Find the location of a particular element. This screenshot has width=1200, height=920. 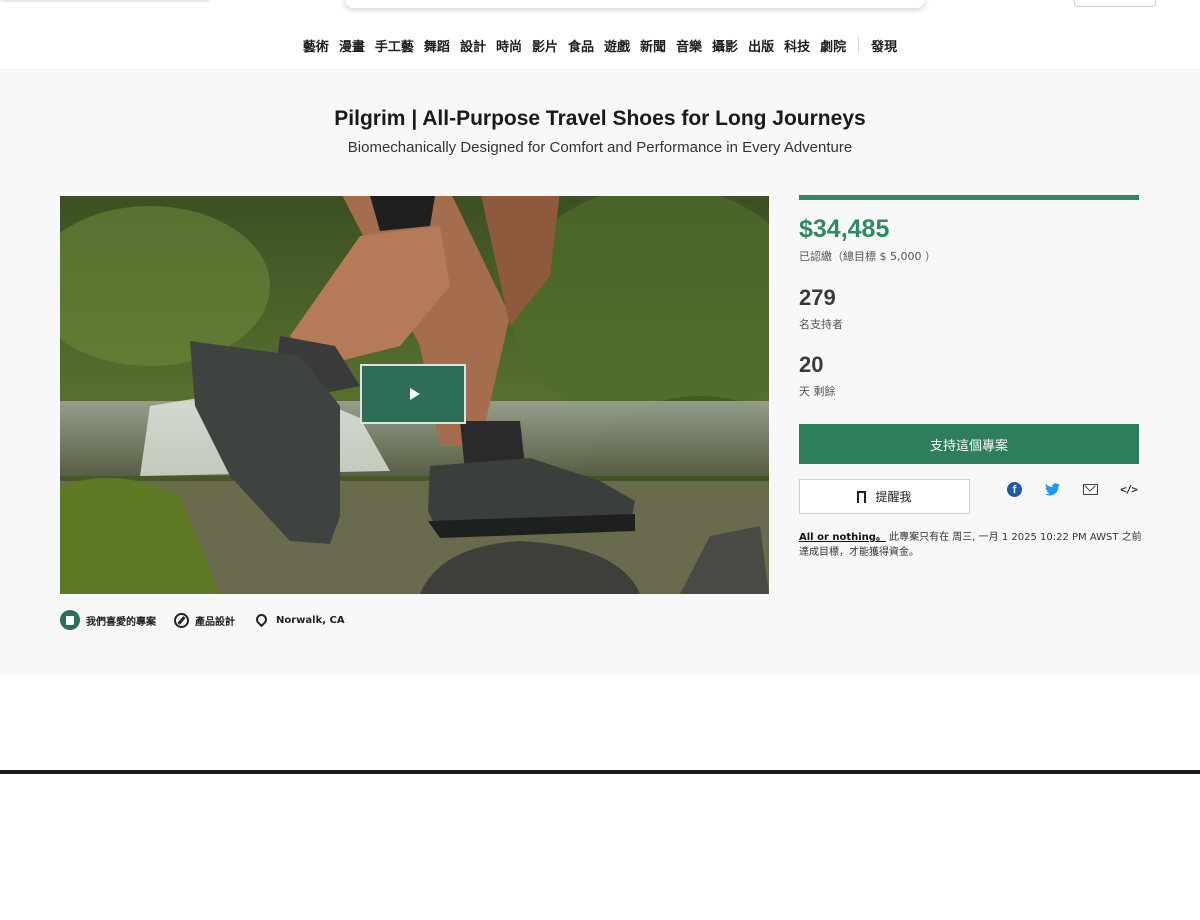

remind-me-label: 提醒我 is located at coordinates (893, 497).